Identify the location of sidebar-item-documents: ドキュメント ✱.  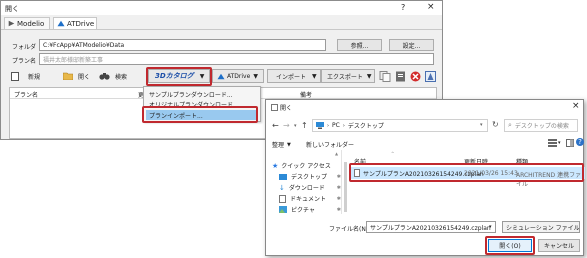
(310, 198).